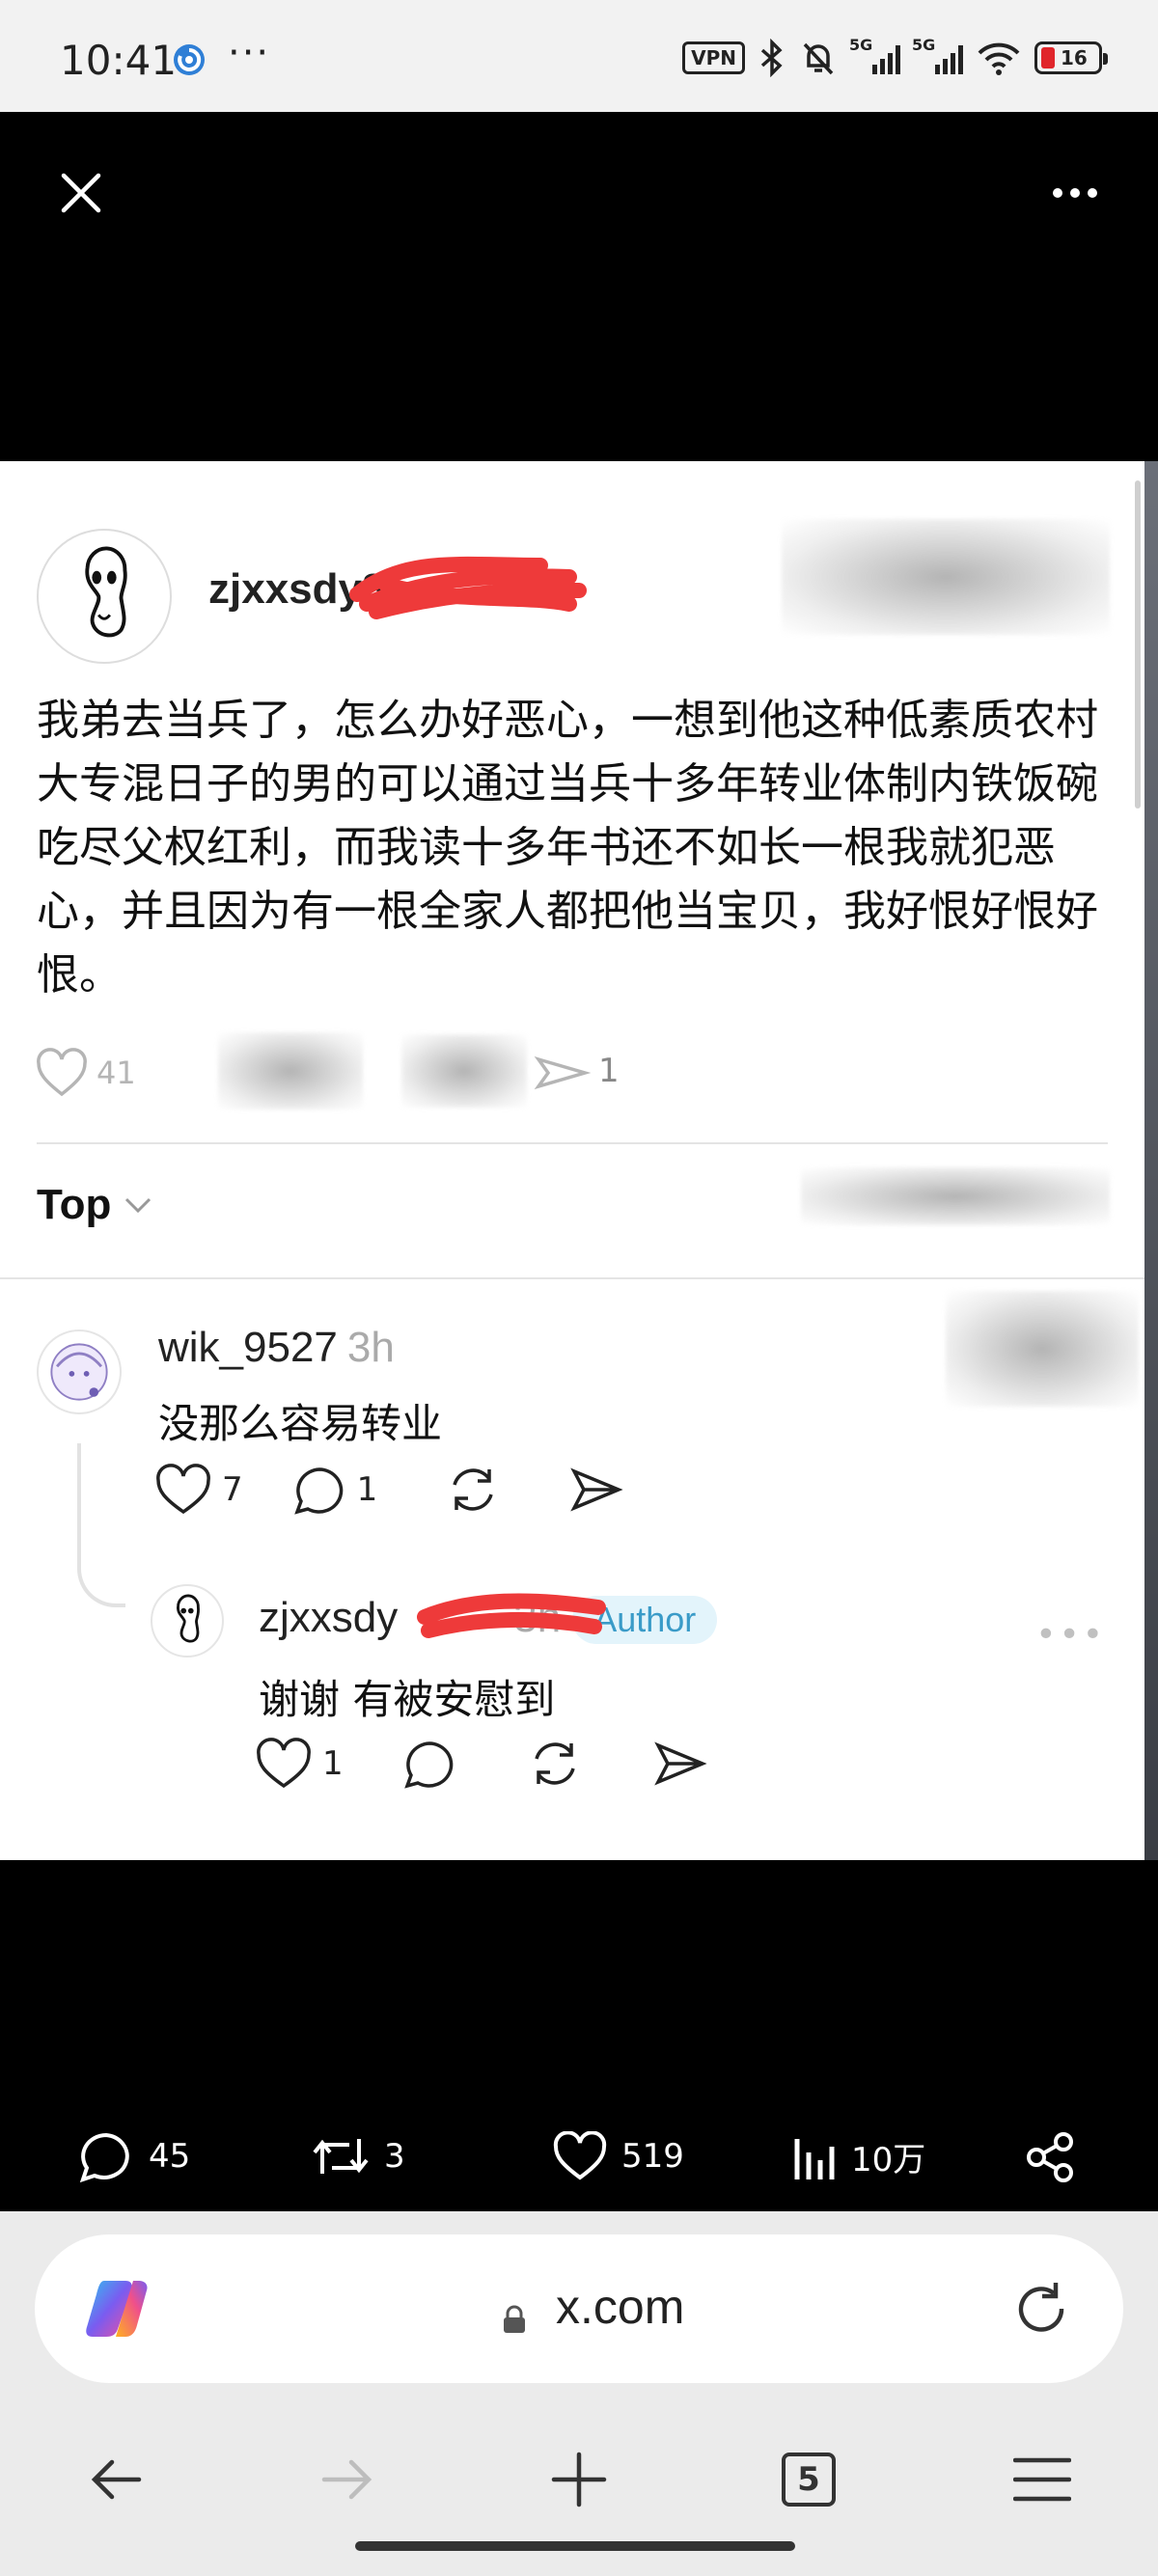 This screenshot has width=1158, height=2576. Describe the element at coordinates (818, 59) in the screenshot. I see `mute-bell-icon` at that location.